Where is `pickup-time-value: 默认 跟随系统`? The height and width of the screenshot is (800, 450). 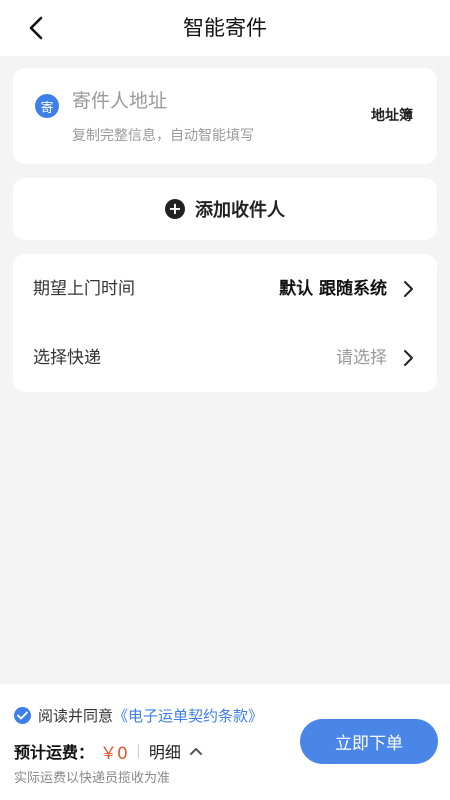
pickup-time-value: 默认 跟随系统 is located at coordinates (333, 289).